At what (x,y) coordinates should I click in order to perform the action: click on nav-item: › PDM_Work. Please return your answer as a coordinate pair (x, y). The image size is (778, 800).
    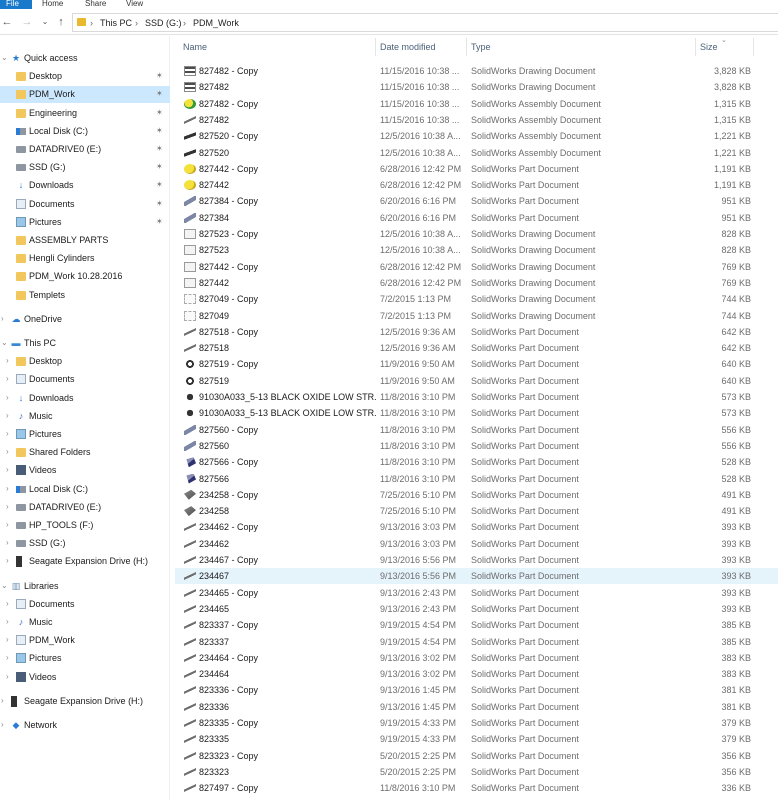
    Looking at the image, I should click on (85, 640).